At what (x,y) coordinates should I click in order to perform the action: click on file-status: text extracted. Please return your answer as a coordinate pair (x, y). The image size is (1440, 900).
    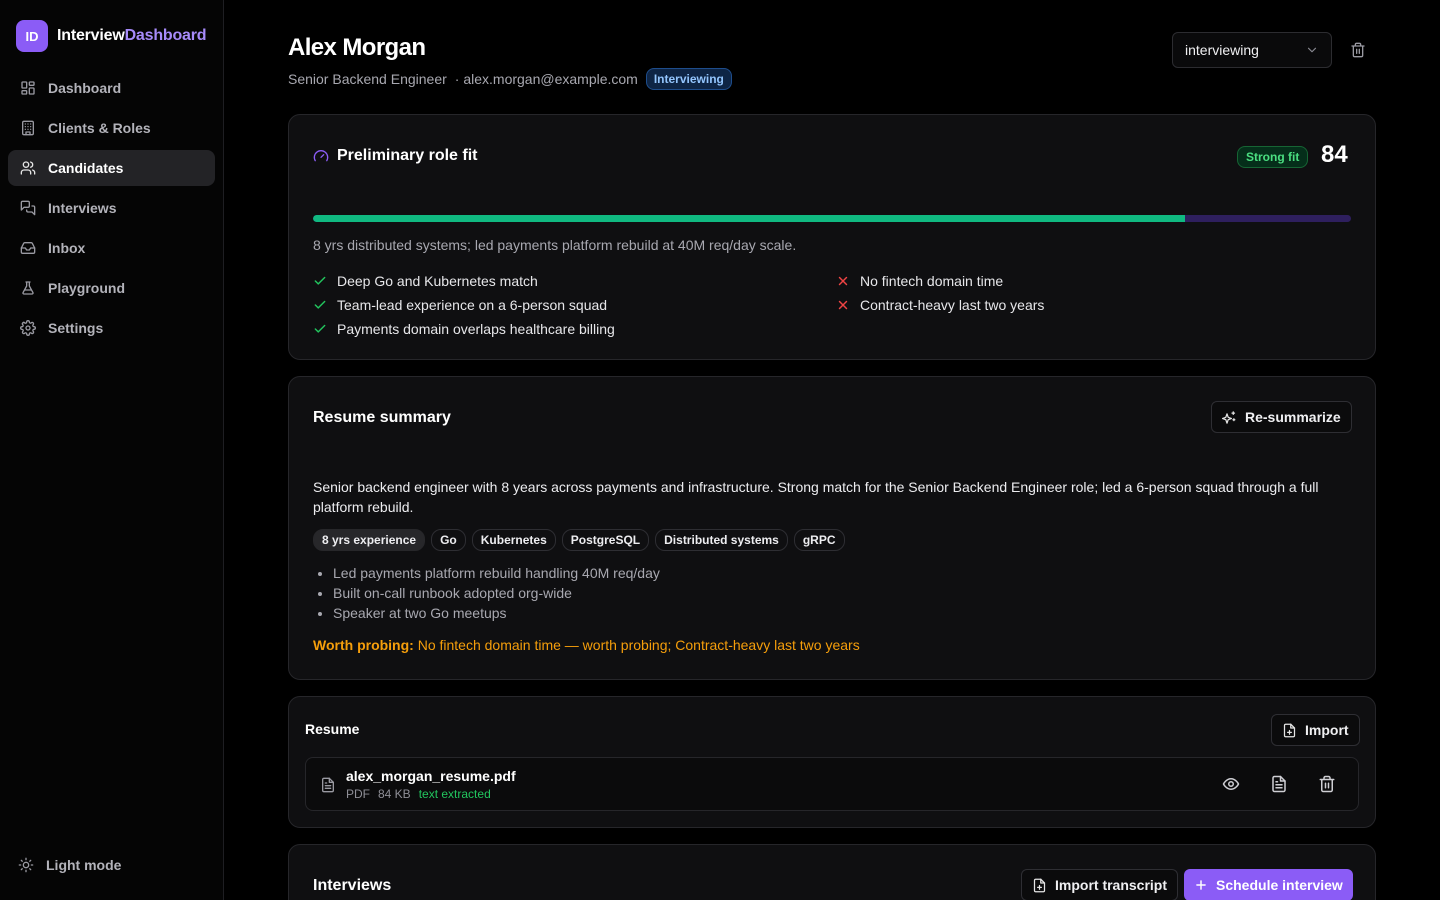
    Looking at the image, I should click on (454, 794).